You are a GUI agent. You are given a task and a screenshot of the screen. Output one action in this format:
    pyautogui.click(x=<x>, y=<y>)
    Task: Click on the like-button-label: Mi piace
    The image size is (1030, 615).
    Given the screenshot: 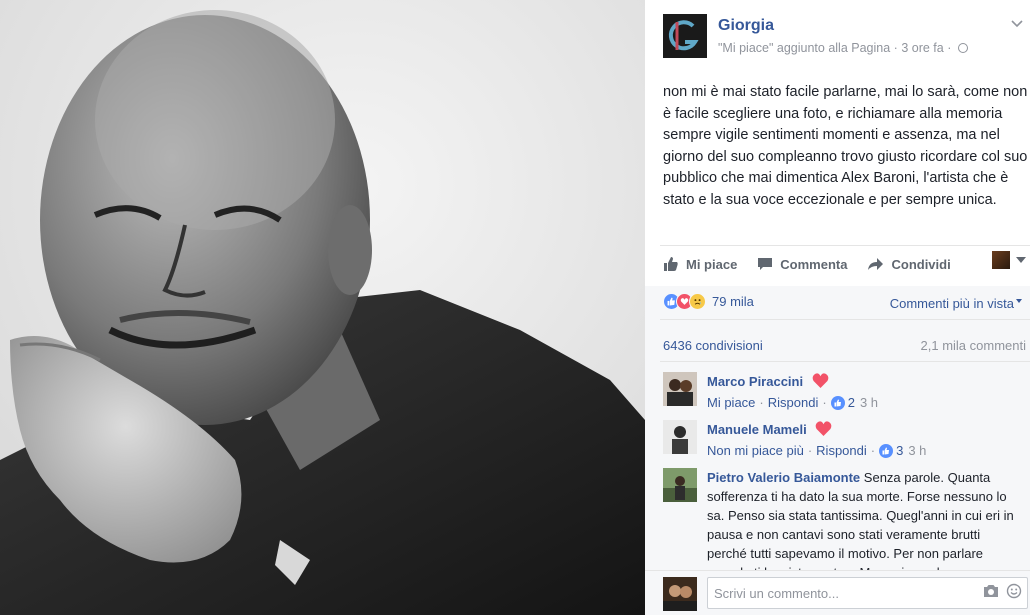 What is the action you would take?
    pyautogui.click(x=712, y=264)
    